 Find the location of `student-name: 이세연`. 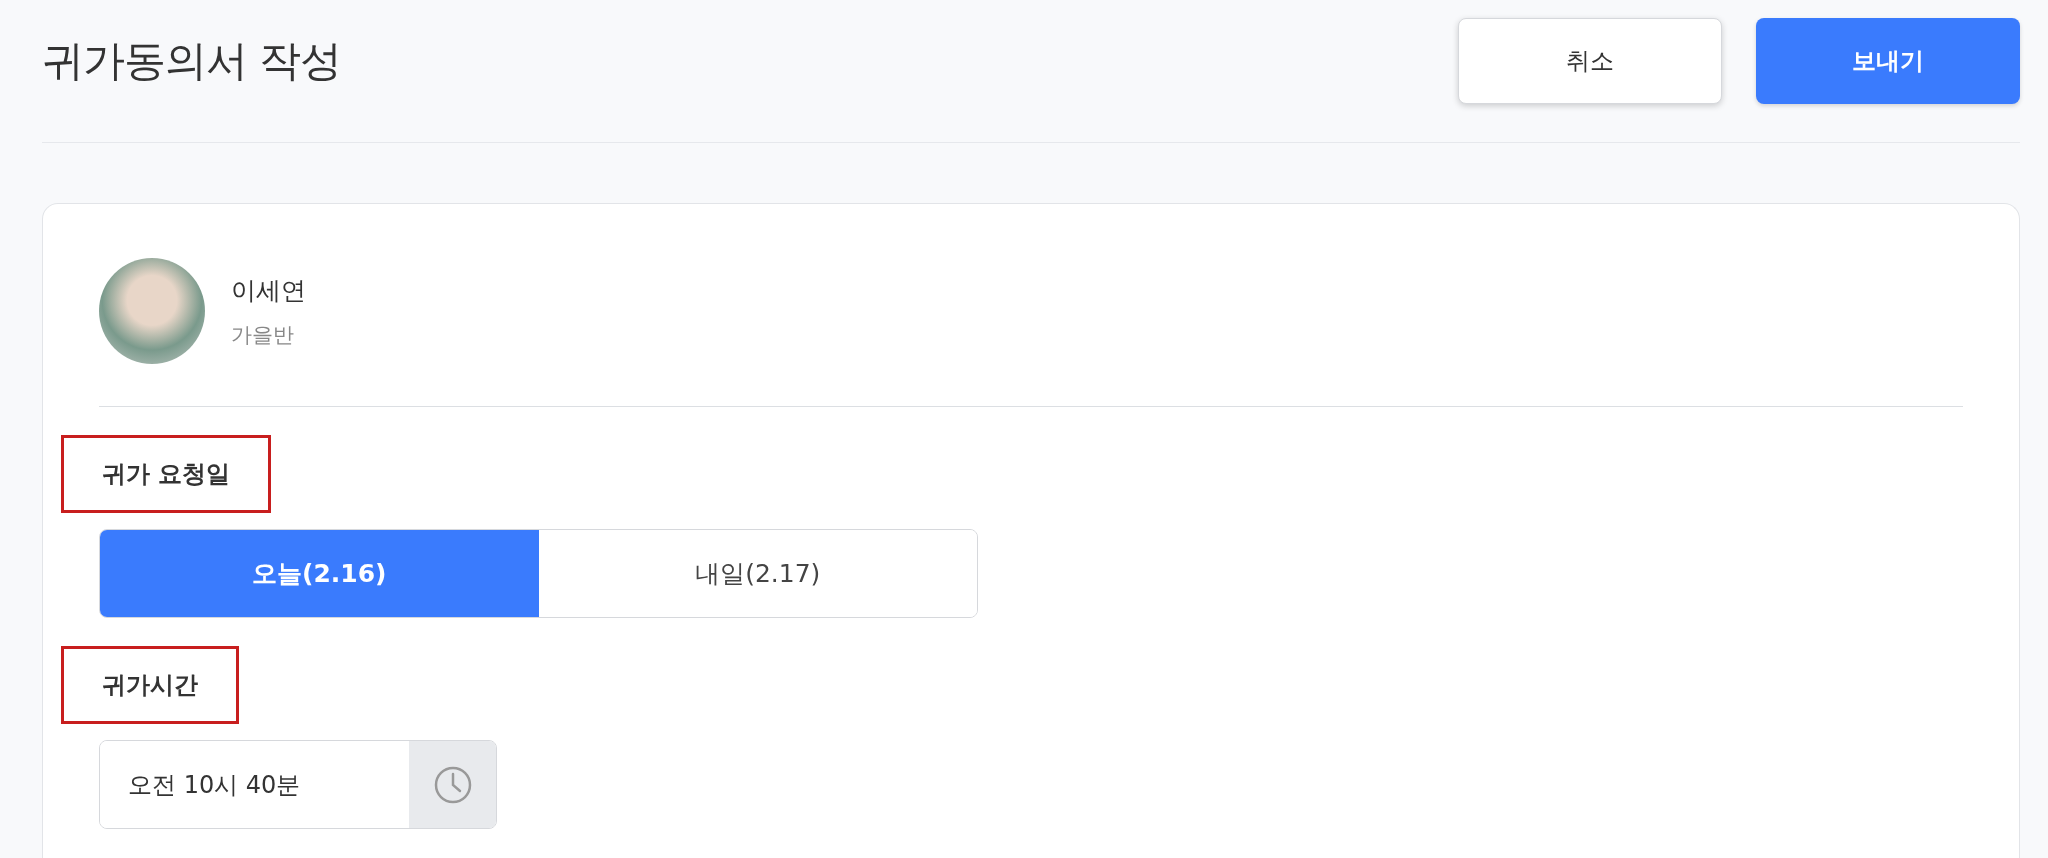

student-name: 이세연 is located at coordinates (268, 290).